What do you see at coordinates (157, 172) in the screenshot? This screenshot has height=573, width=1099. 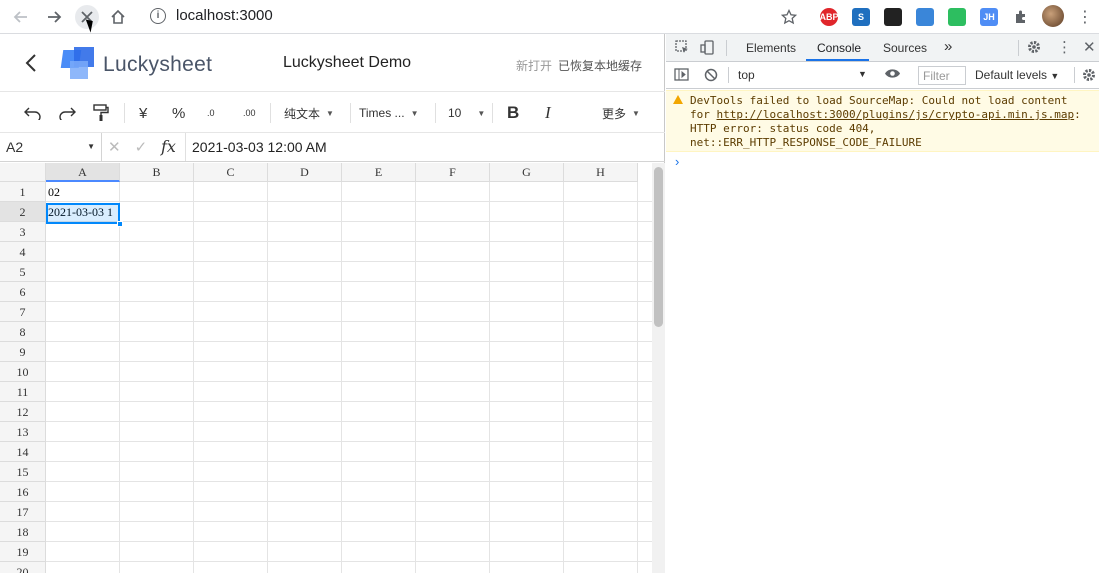 I see `column-header-b: B` at bounding box center [157, 172].